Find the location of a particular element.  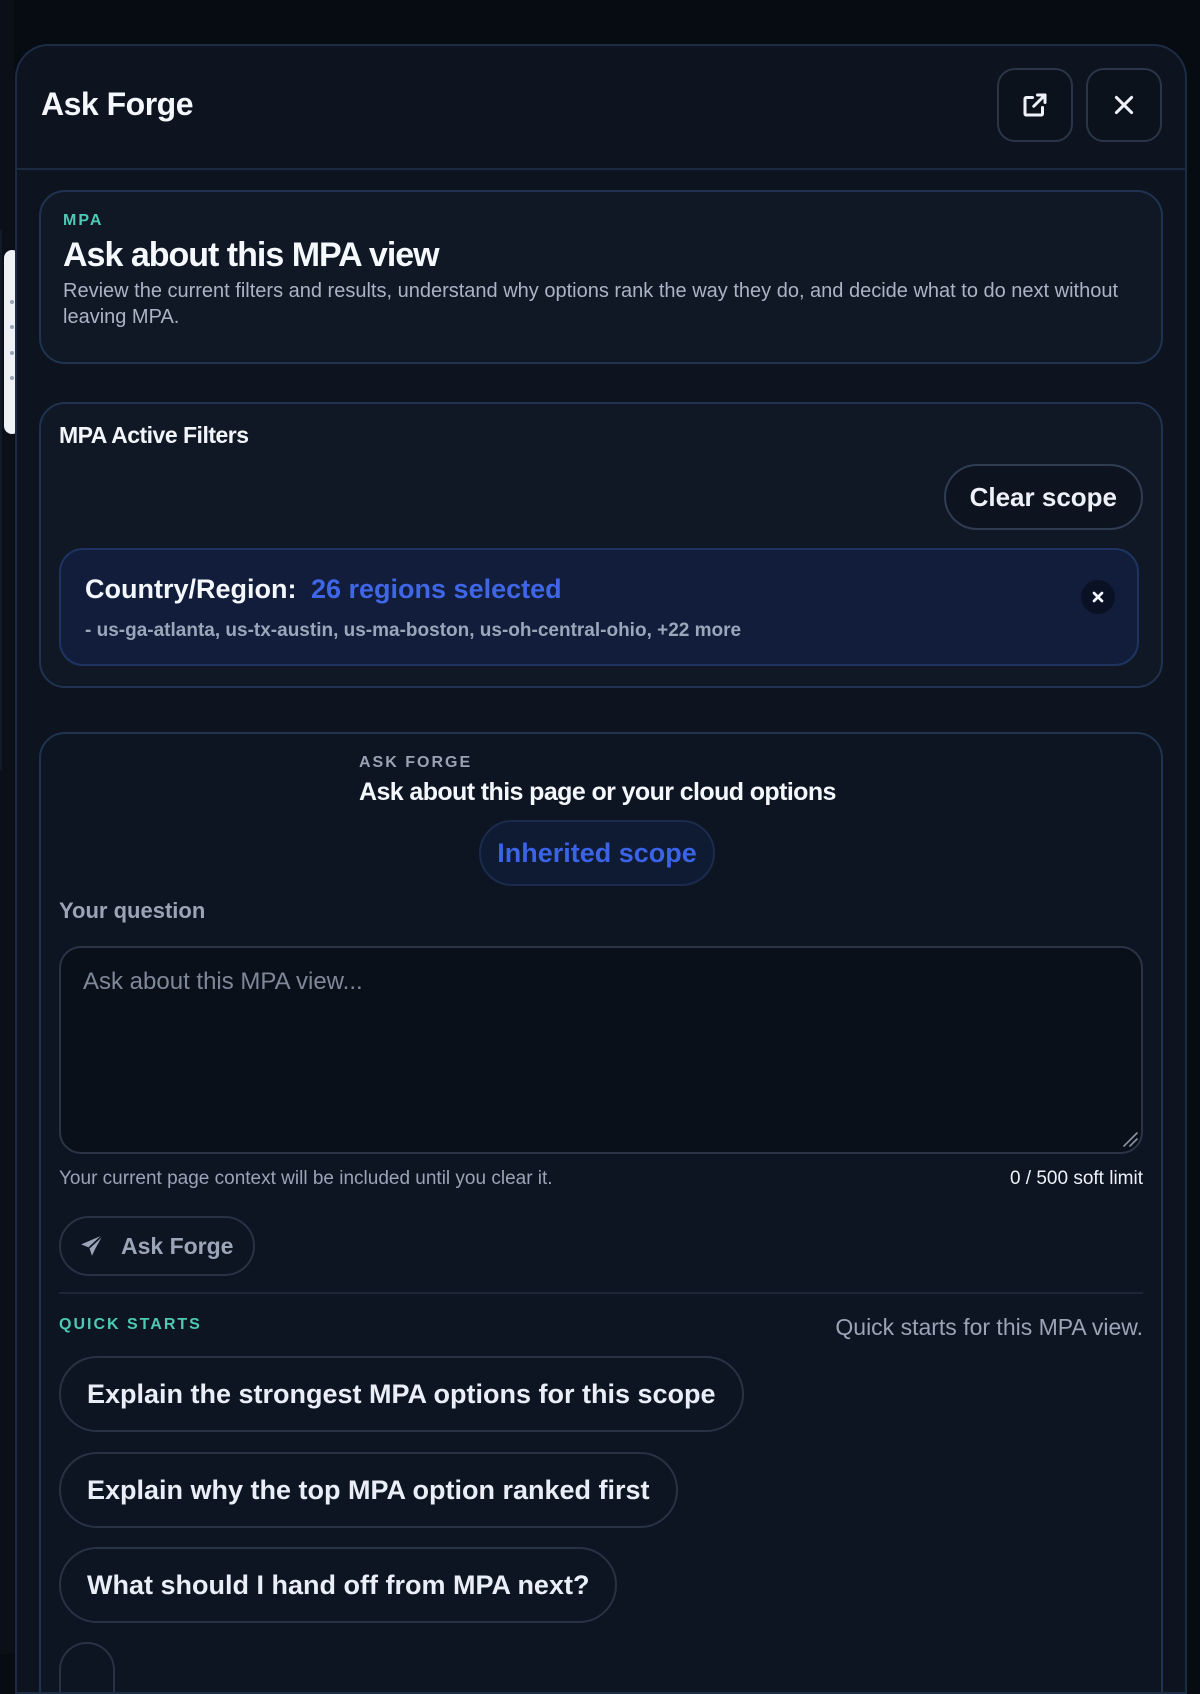

external-link-icon is located at coordinates (1035, 105).